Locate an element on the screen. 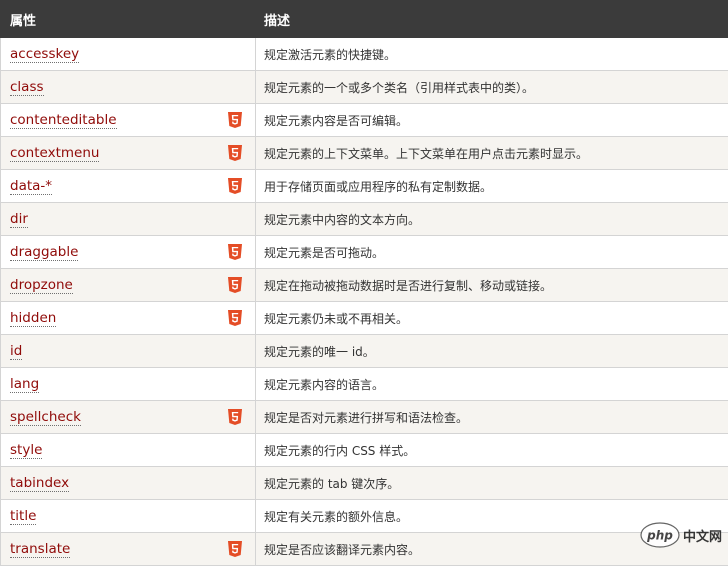 The width and height of the screenshot is (728, 566). table-row: lang 规定元素内容的语言。 is located at coordinates (364, 384).